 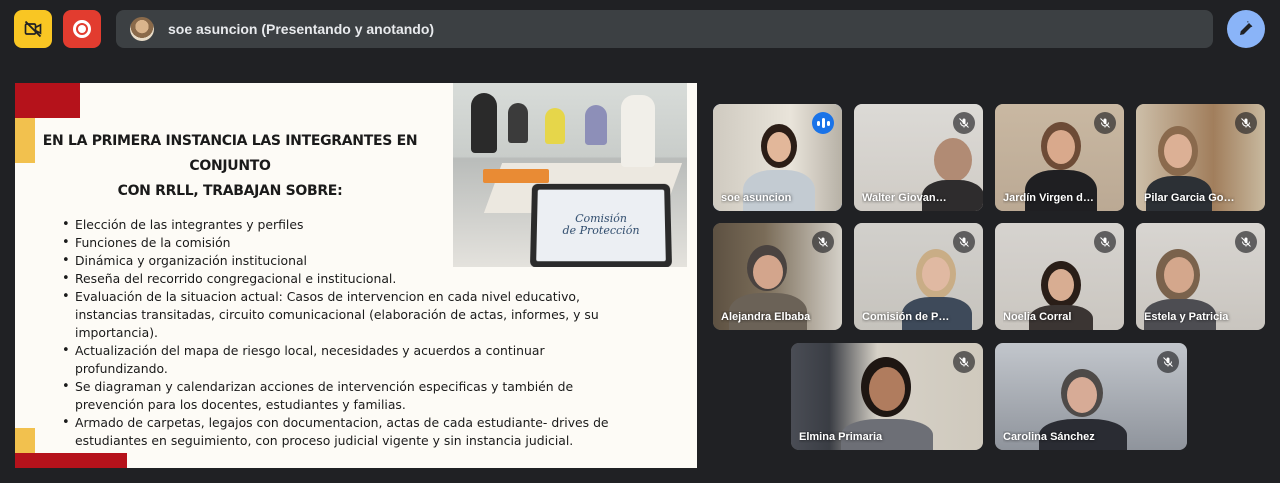 I want to click on pen-icon, so click(x=1246, y=28).